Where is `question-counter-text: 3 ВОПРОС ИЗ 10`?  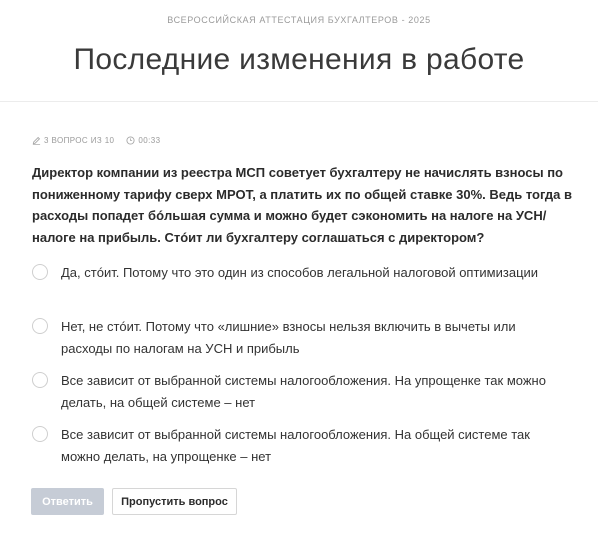
question-counter-text: 3 ВОПРОС ИЗ 10 is located at coordinates (79, 140).